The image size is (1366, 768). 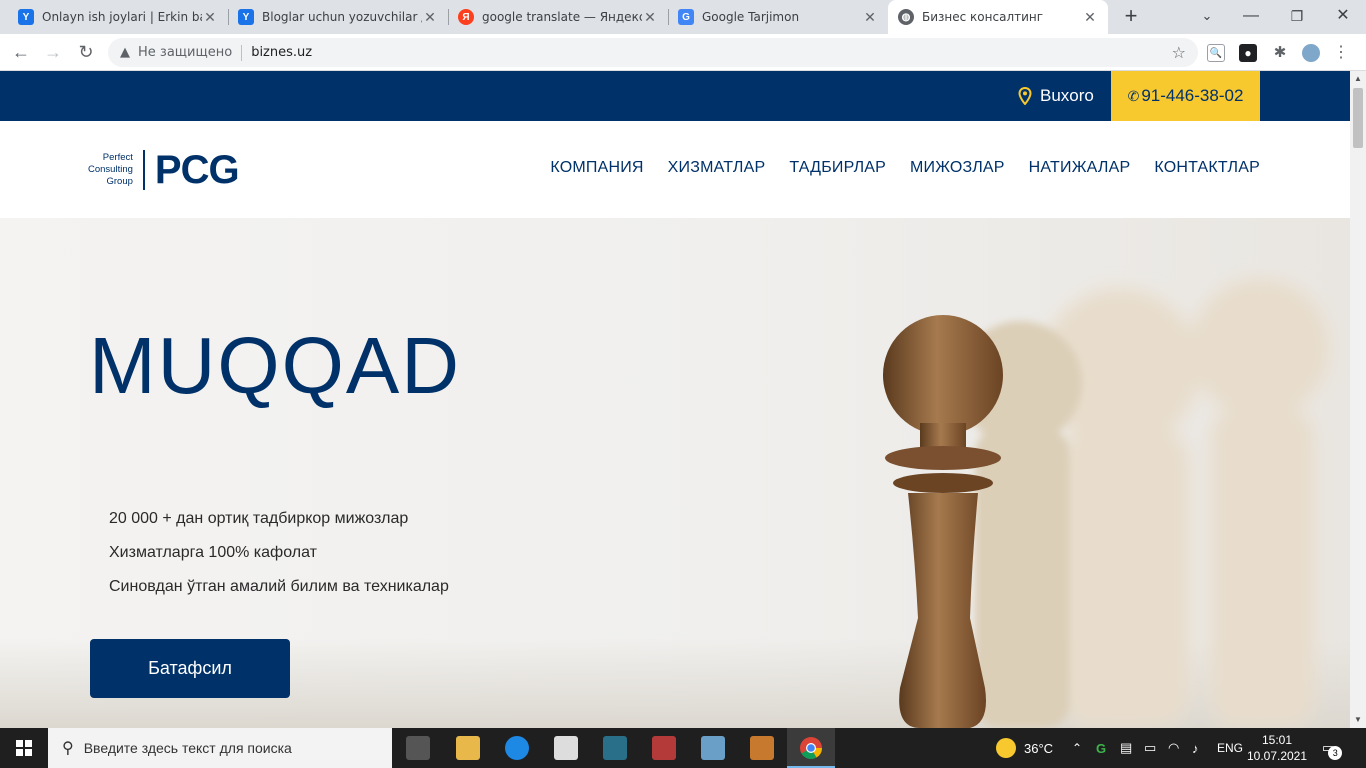 What do you see at coordinates (1277, 740) in the screenshot?
I see `clock-time: 15:01` at bounding box center [1277, 740].